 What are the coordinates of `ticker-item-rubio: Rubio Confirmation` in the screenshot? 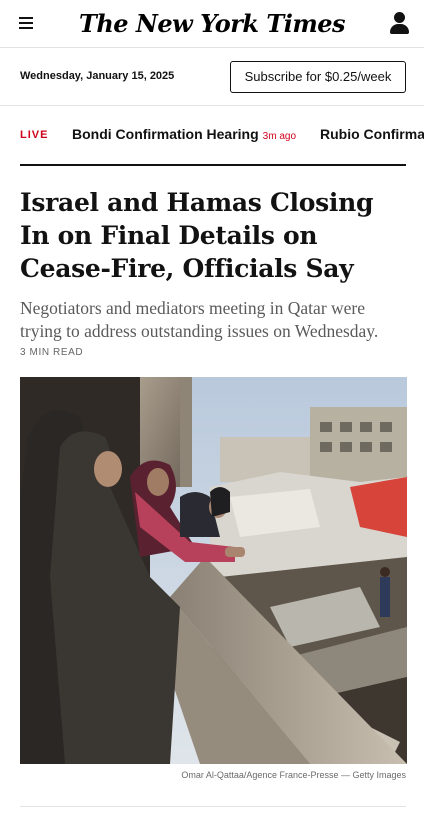 It's located at (372, 134).